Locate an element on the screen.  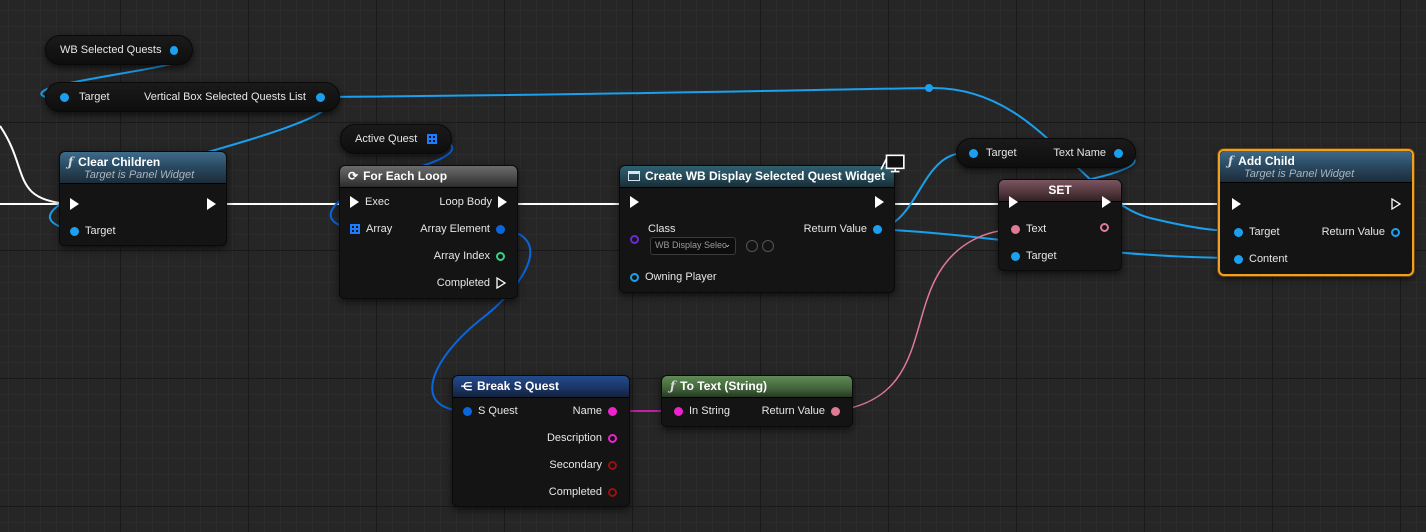
to-text-return-label: Return Value is located at coordinates (793, 411).